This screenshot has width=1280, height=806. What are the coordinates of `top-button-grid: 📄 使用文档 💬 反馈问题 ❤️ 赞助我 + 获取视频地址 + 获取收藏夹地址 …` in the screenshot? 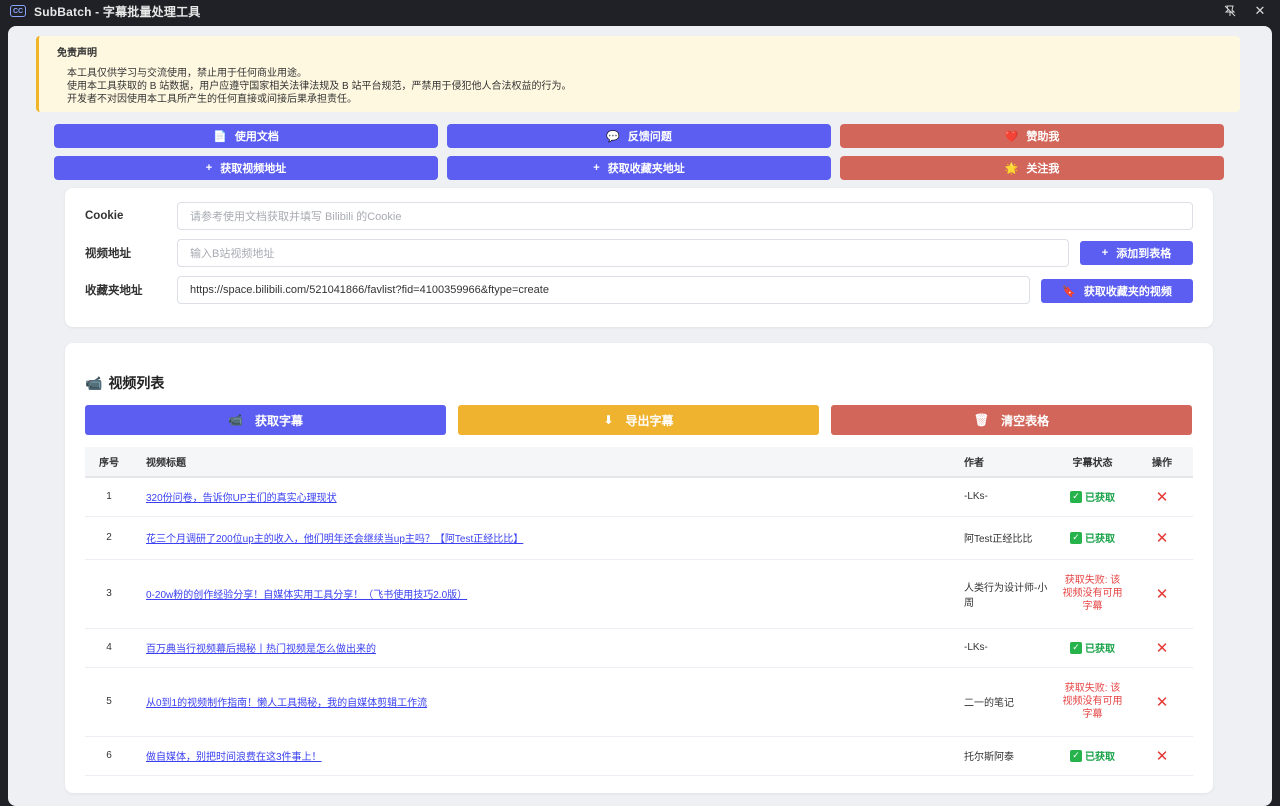 It's located at (639, 152).